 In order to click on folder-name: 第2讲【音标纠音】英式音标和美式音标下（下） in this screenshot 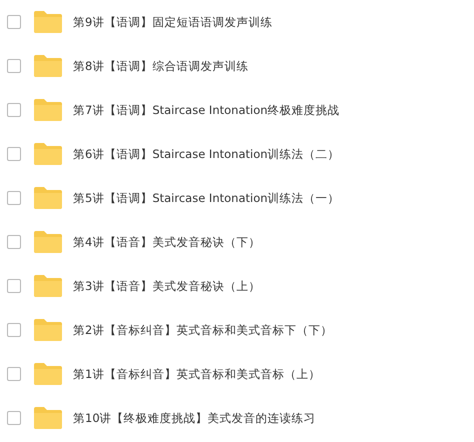, I will do `click(202, 330)`.